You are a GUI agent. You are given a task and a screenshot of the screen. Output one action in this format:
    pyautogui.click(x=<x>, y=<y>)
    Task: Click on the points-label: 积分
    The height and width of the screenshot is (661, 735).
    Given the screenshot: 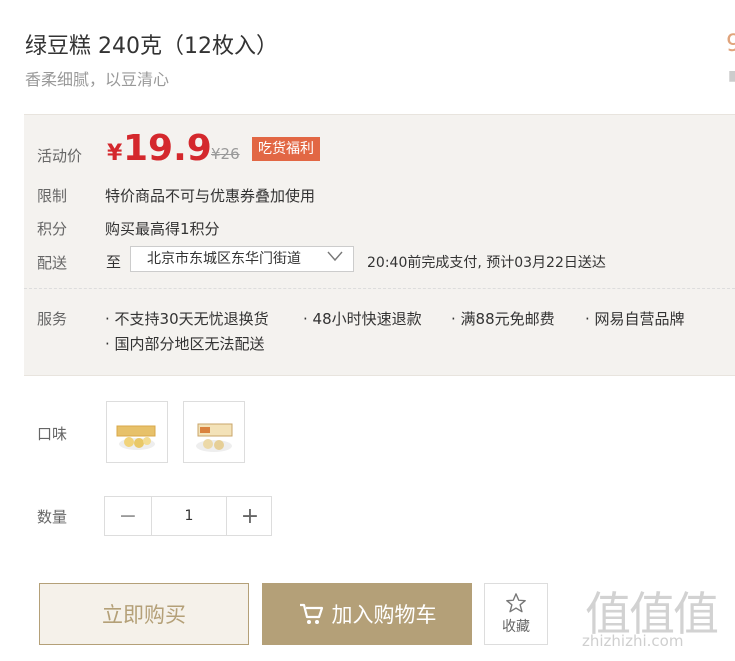 What is the action you would take?
    pyautogui.click(x=52, y=229)
    